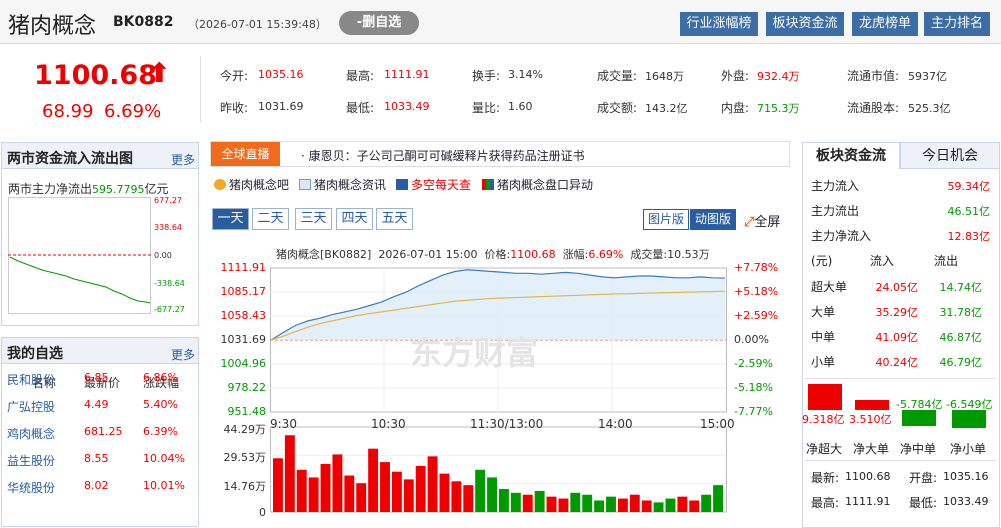 The height and width of the screenshot is (528, 1001). I want to click on fund-row-value: 46.51亿, so click(969, 211).